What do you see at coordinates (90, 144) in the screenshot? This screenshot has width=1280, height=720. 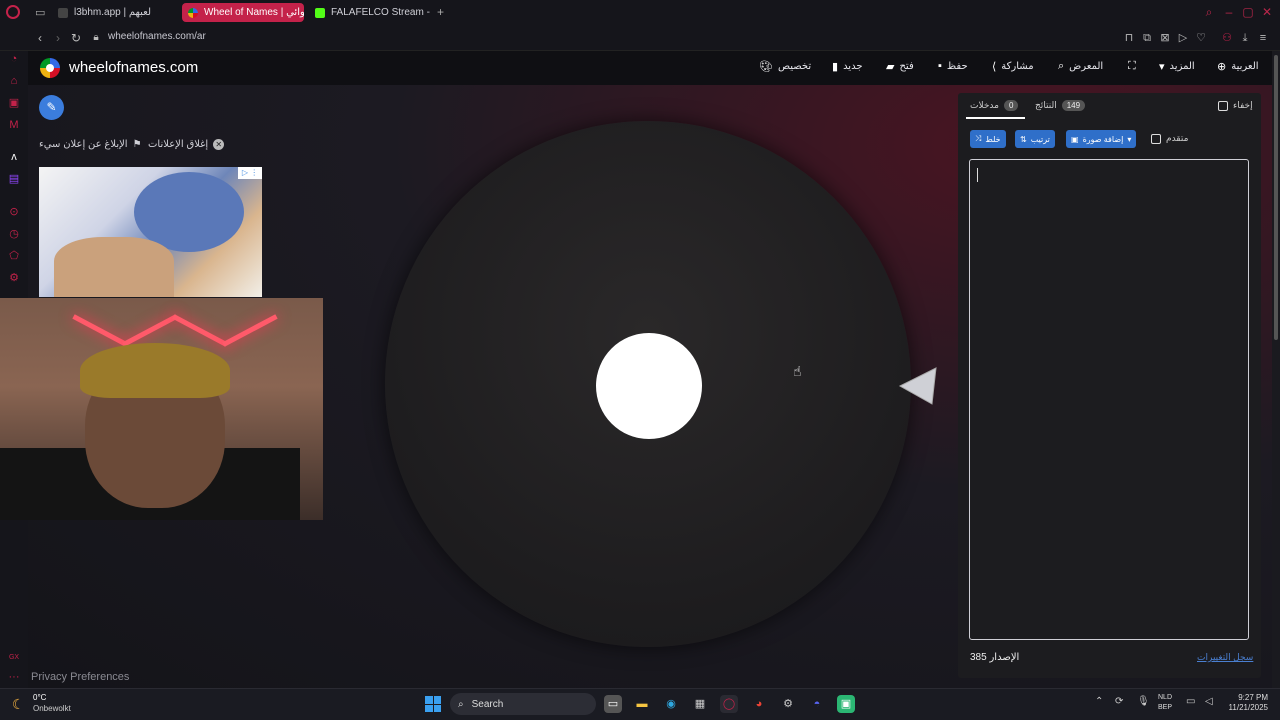 I see `report-ad-link: الإبلاغ عن إعلان سيء ⚑` at bounding box center [90, 144].